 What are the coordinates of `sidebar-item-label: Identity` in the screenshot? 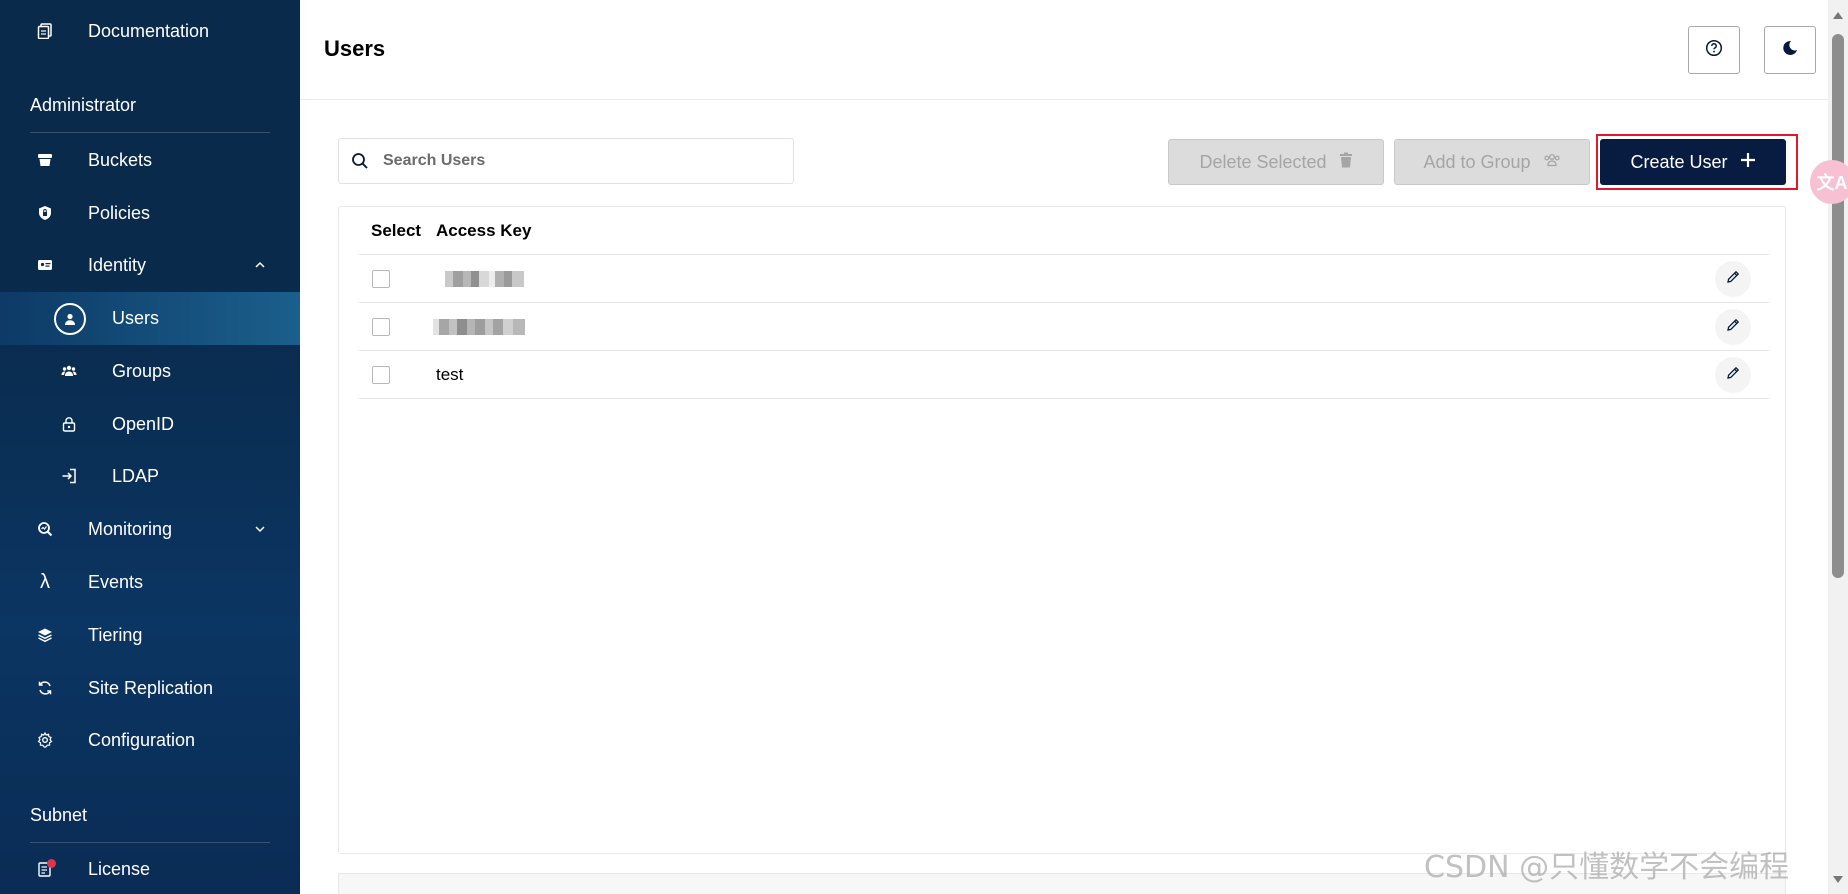 It's located at (117, 264).